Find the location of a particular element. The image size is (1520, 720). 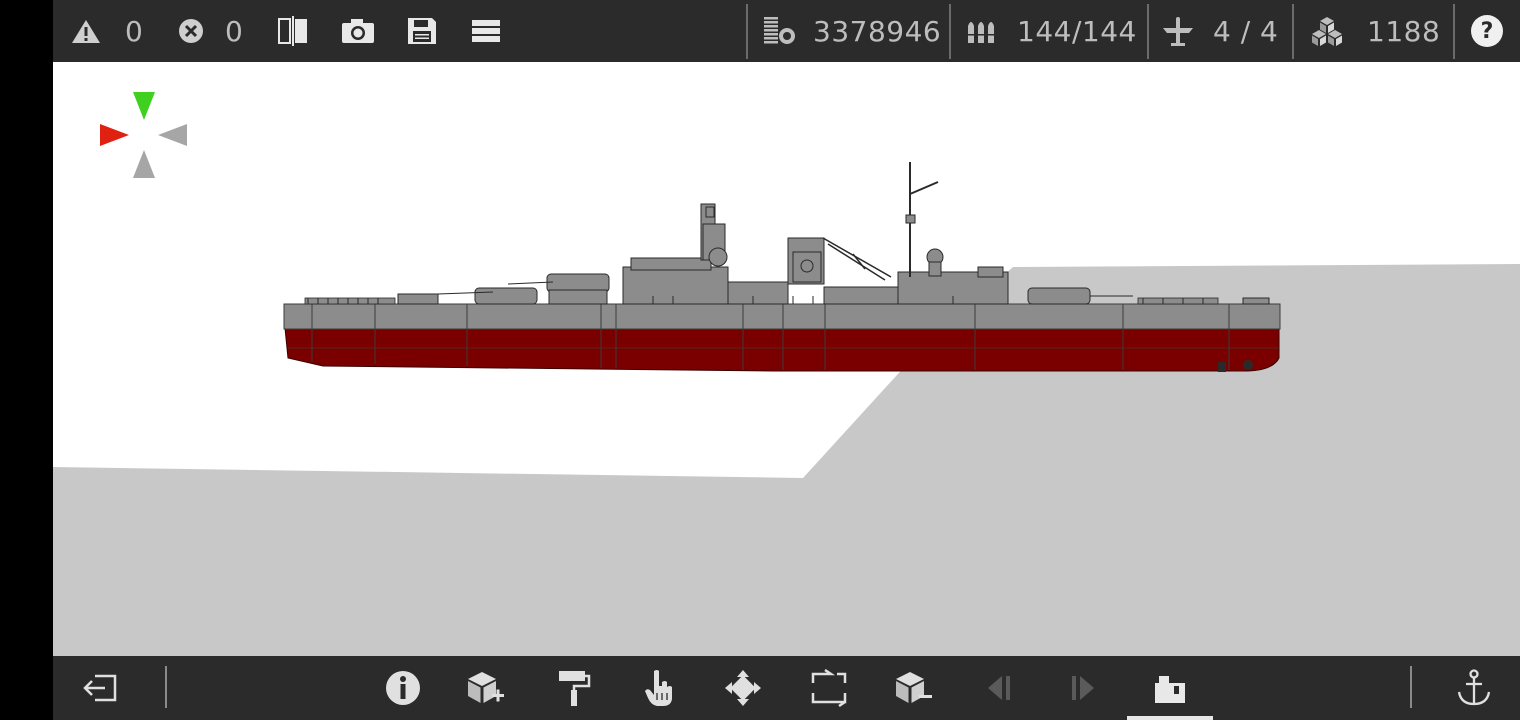

select-button is located at coordinates (659, 688).